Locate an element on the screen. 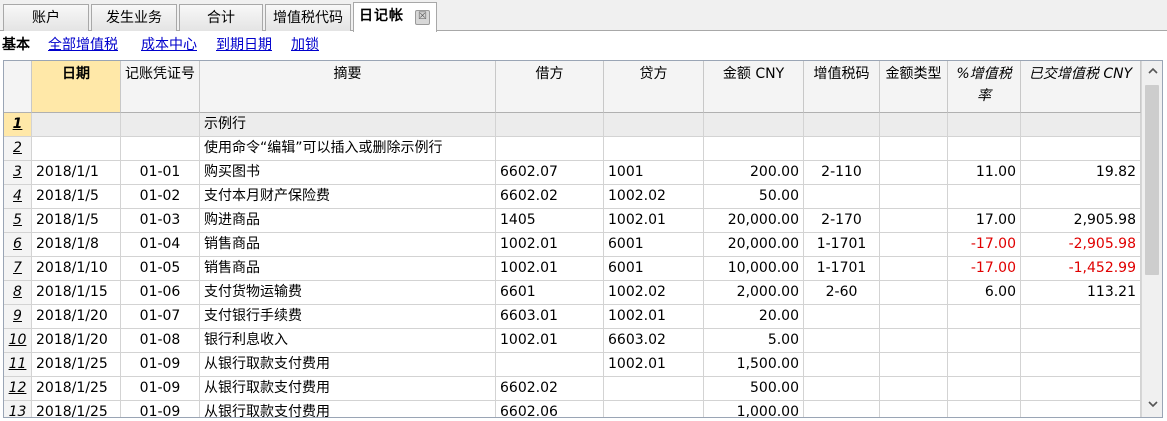 Image resolution: width=1167 pixels, height=421 pixels. view-all-vat-link: 全部增值税 is located at coordinates (83, 45).